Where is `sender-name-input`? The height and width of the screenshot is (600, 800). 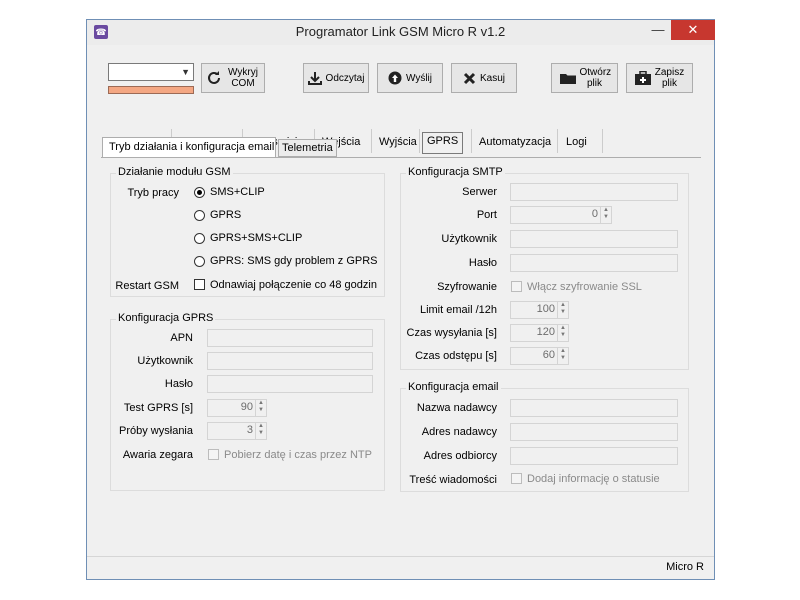
sender-name-input is located at coordinates (594, 408).